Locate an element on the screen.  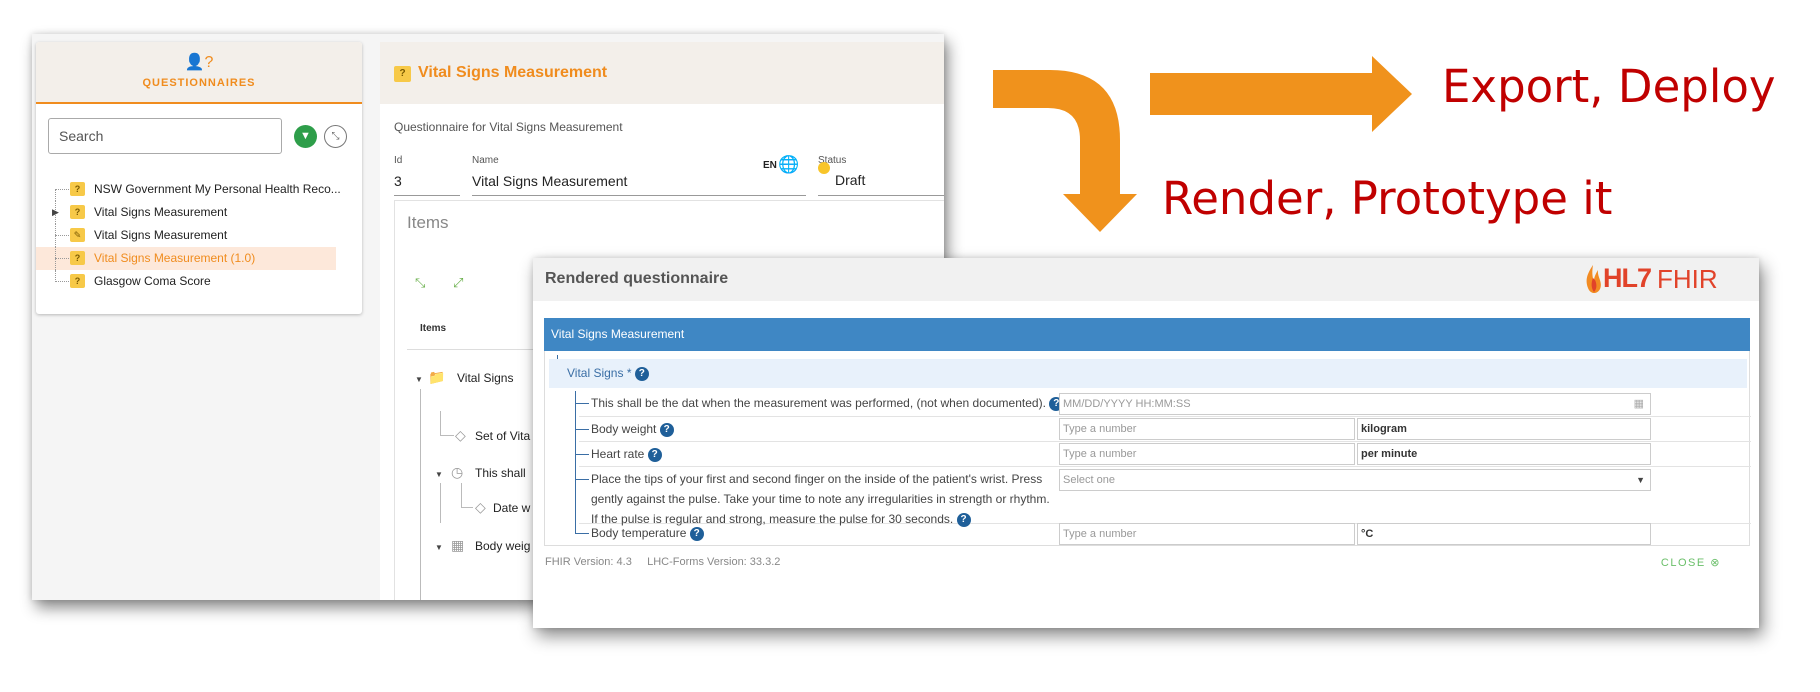
form-title-bar: Vital Signs Measurement is located at coordinates (1147, 334).